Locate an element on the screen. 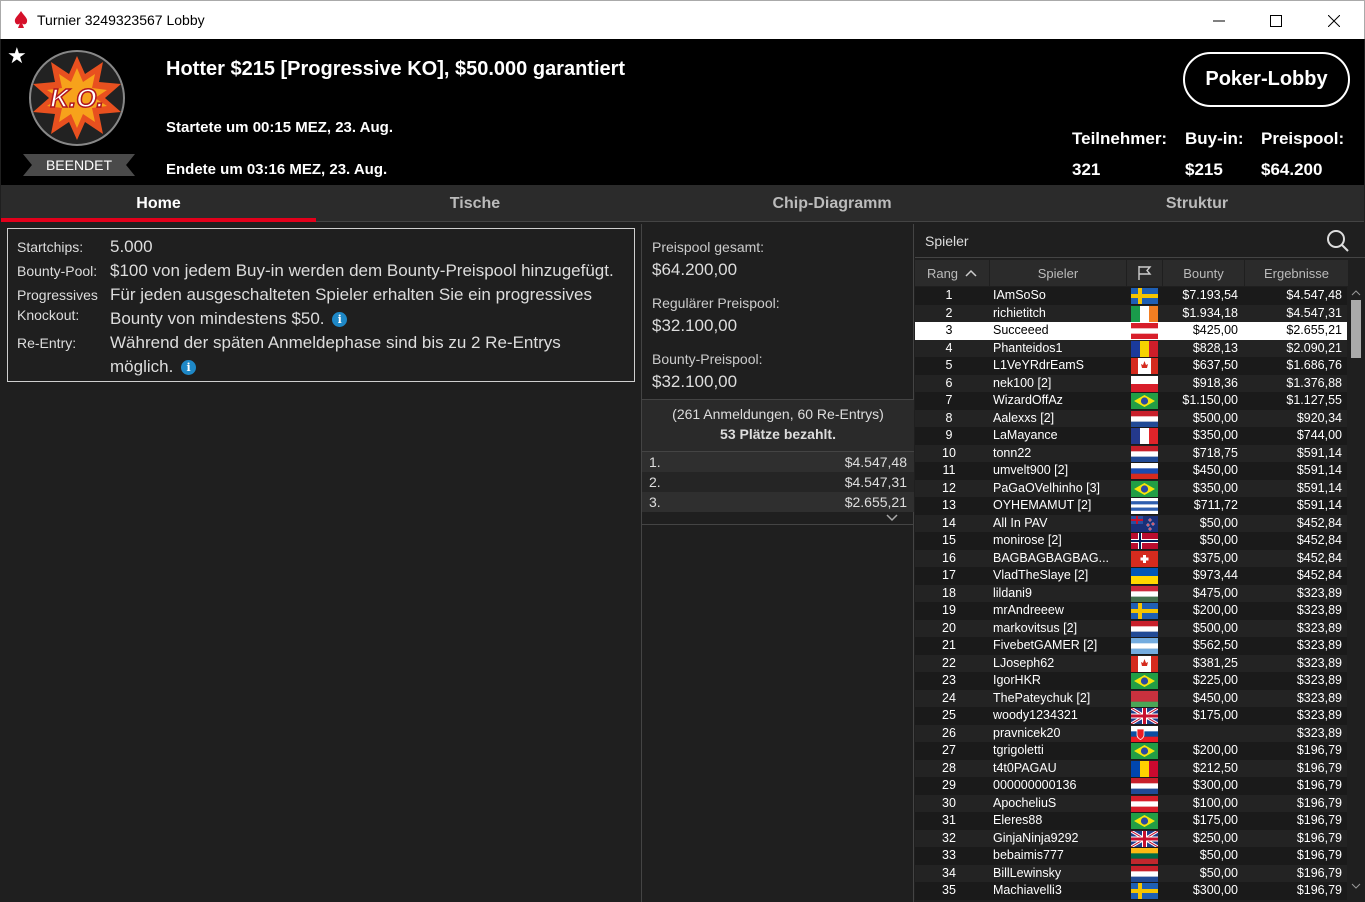 This screenshot has height=902, width=1365. column-bounty: Bounty is located at coordinates (1204, 273).